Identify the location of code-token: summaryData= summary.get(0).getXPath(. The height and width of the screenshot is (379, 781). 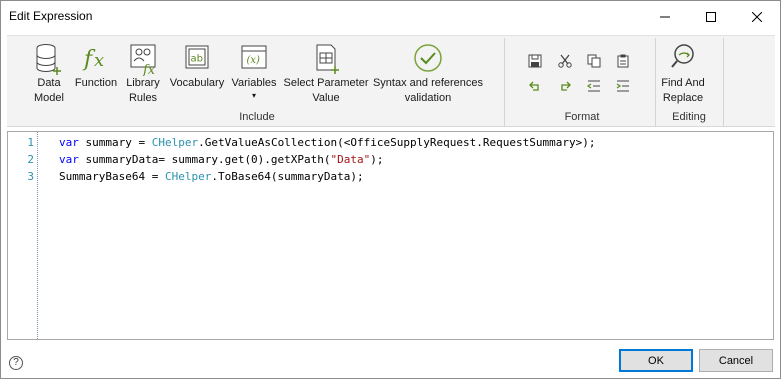
(204, 159).